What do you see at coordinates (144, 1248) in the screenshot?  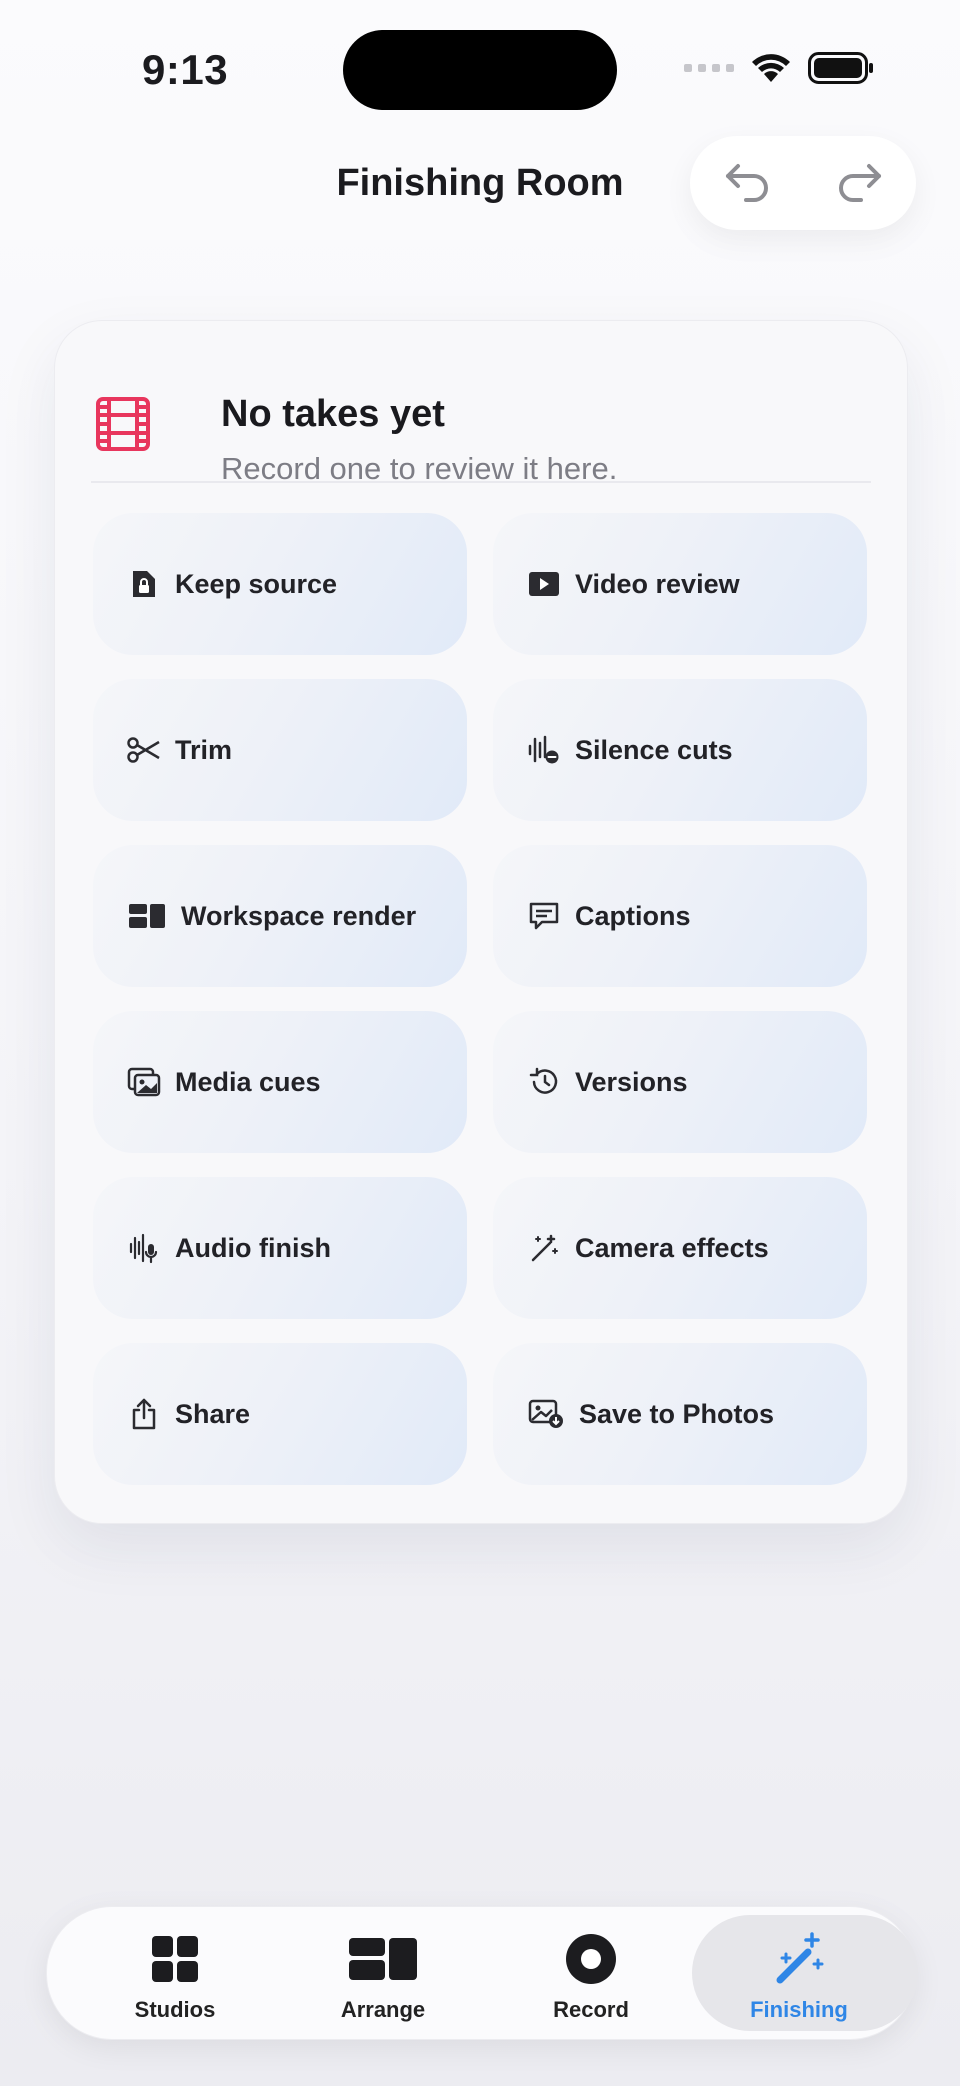 I see `waveform-mic-icon` at bounding box center [144, 1248].